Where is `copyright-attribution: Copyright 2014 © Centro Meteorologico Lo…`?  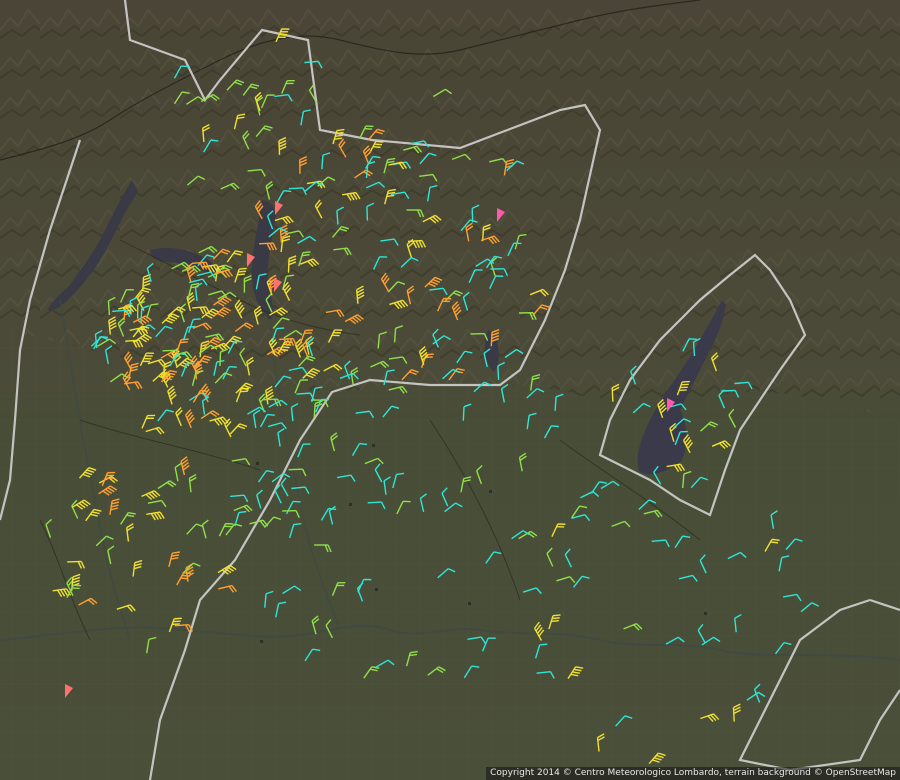 copyright-attribution: Copyright 2014 © Centro Meteorologico Lo… is located at coordinates (693, 773).